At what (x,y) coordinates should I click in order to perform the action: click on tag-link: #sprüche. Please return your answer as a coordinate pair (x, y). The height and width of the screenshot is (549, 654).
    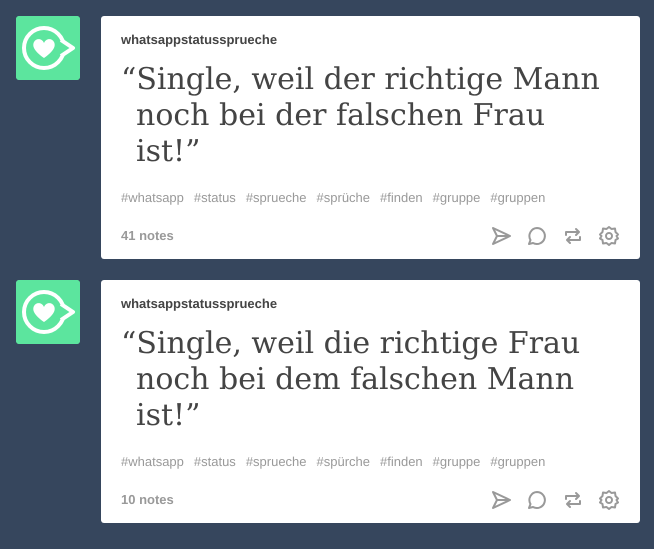
    Looking at the image, I should click on (343, 197).